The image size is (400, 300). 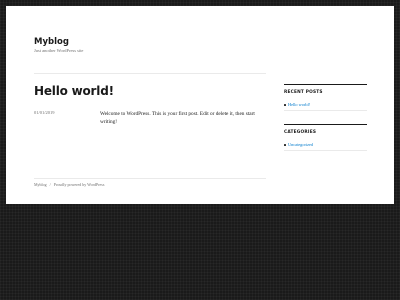 I want to click on footer-credit-link: Proudly powered by WordPress, so click(x=79, y=184).